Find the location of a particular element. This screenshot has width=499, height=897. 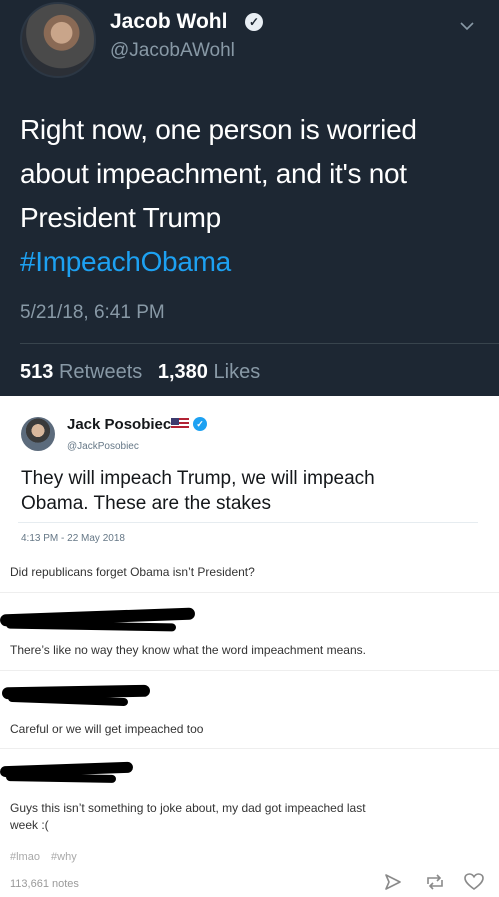

tweet-timestamp: 5/21/18, 6:41 PM is located at coordinates (92, 313).